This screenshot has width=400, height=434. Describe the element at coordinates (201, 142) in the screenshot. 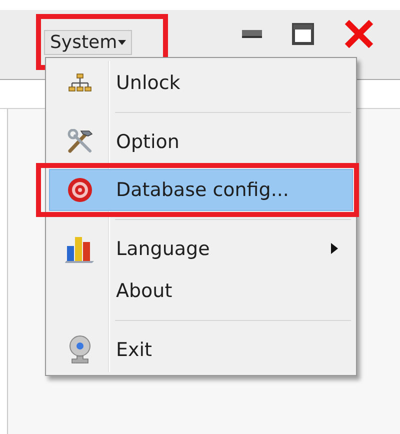

I see `menu-item: Option` at that location.